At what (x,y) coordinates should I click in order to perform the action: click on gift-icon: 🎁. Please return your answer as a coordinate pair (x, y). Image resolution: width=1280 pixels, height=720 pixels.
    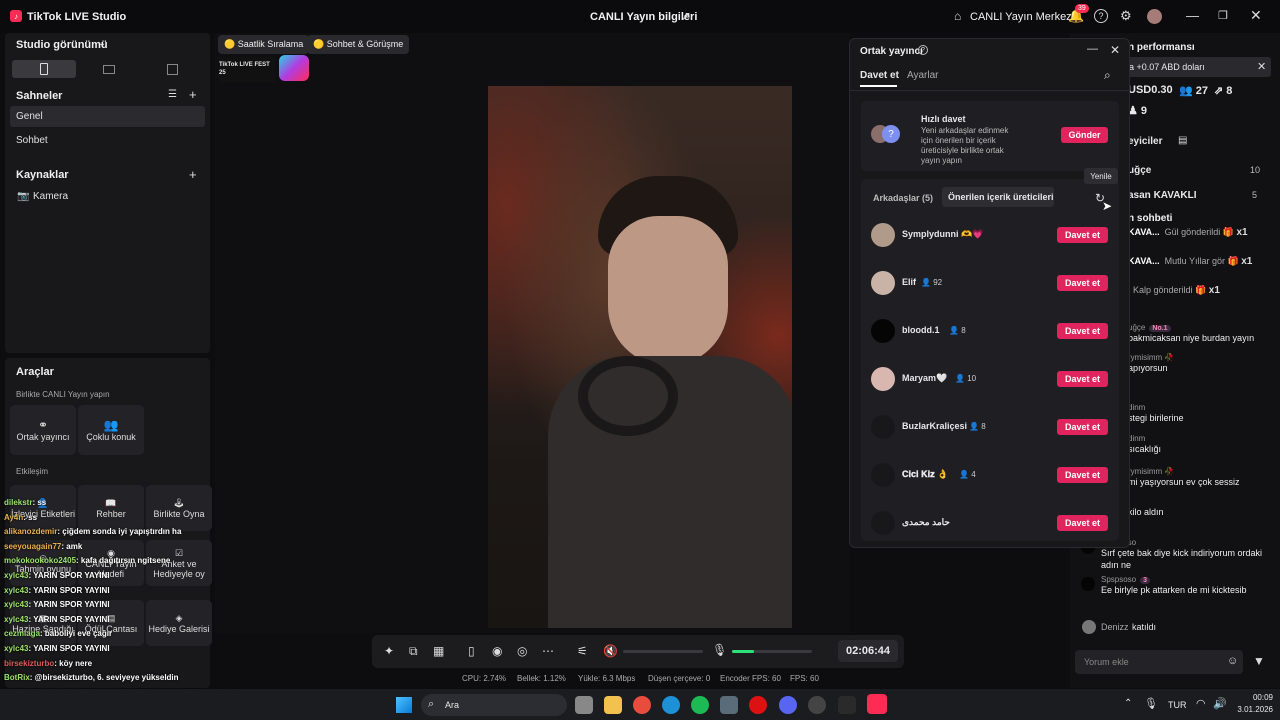
    Looking at the image, I should click on (1228, 232).